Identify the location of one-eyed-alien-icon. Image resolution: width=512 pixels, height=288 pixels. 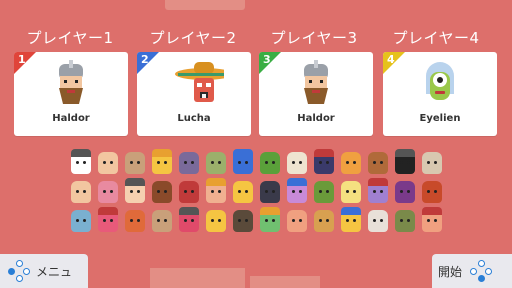
(440, 81).